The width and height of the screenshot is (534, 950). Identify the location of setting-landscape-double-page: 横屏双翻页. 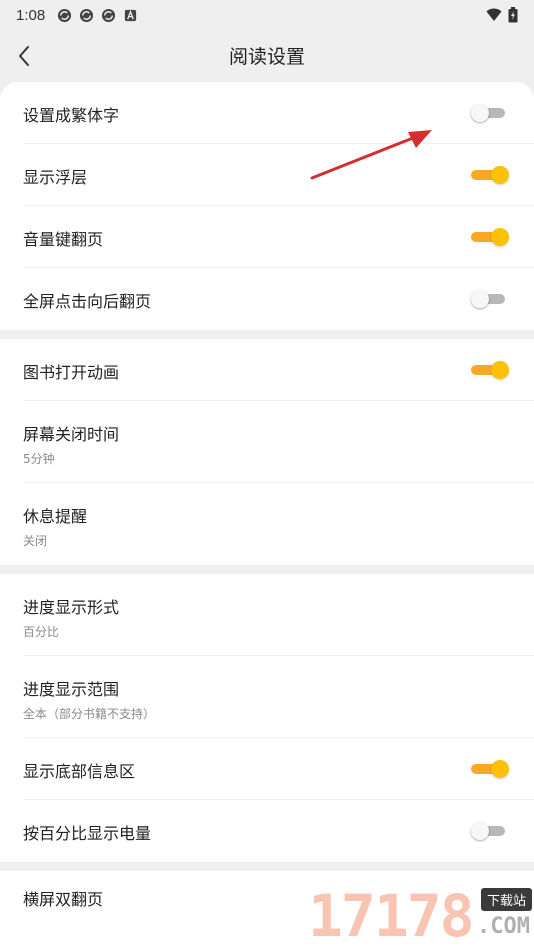
(278, 910).